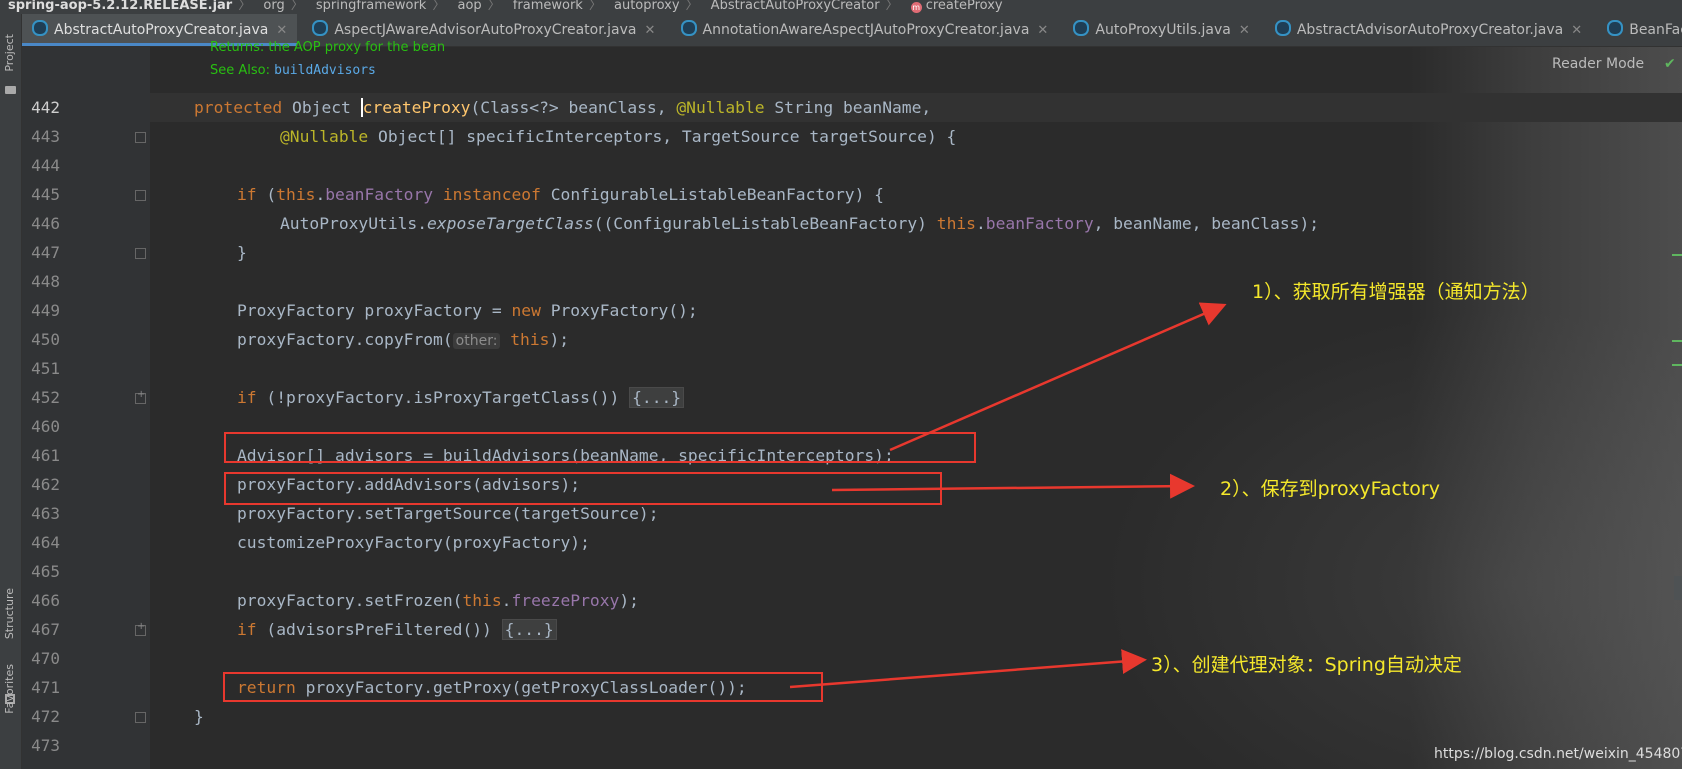 This screenshot has width=1682, height=769. Describe the element at coordinates (1306, 665) in the screenshot. I see `annotation-note-3: 3）、创建代理对象：Spring自动决定` at that location.